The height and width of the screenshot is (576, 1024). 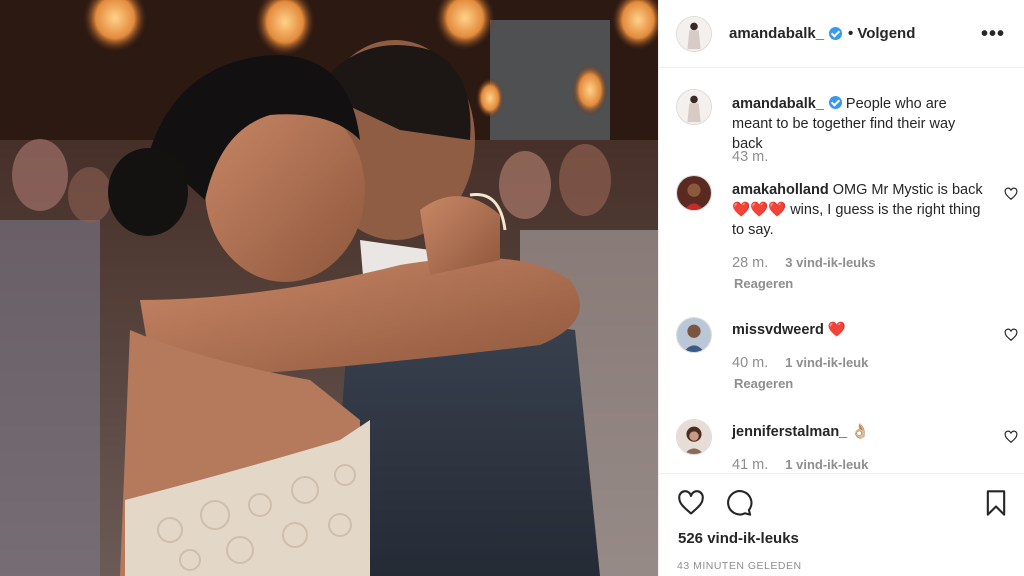 I want to click on comment-username: jenniferstalman_, so click(x=789, y=432).